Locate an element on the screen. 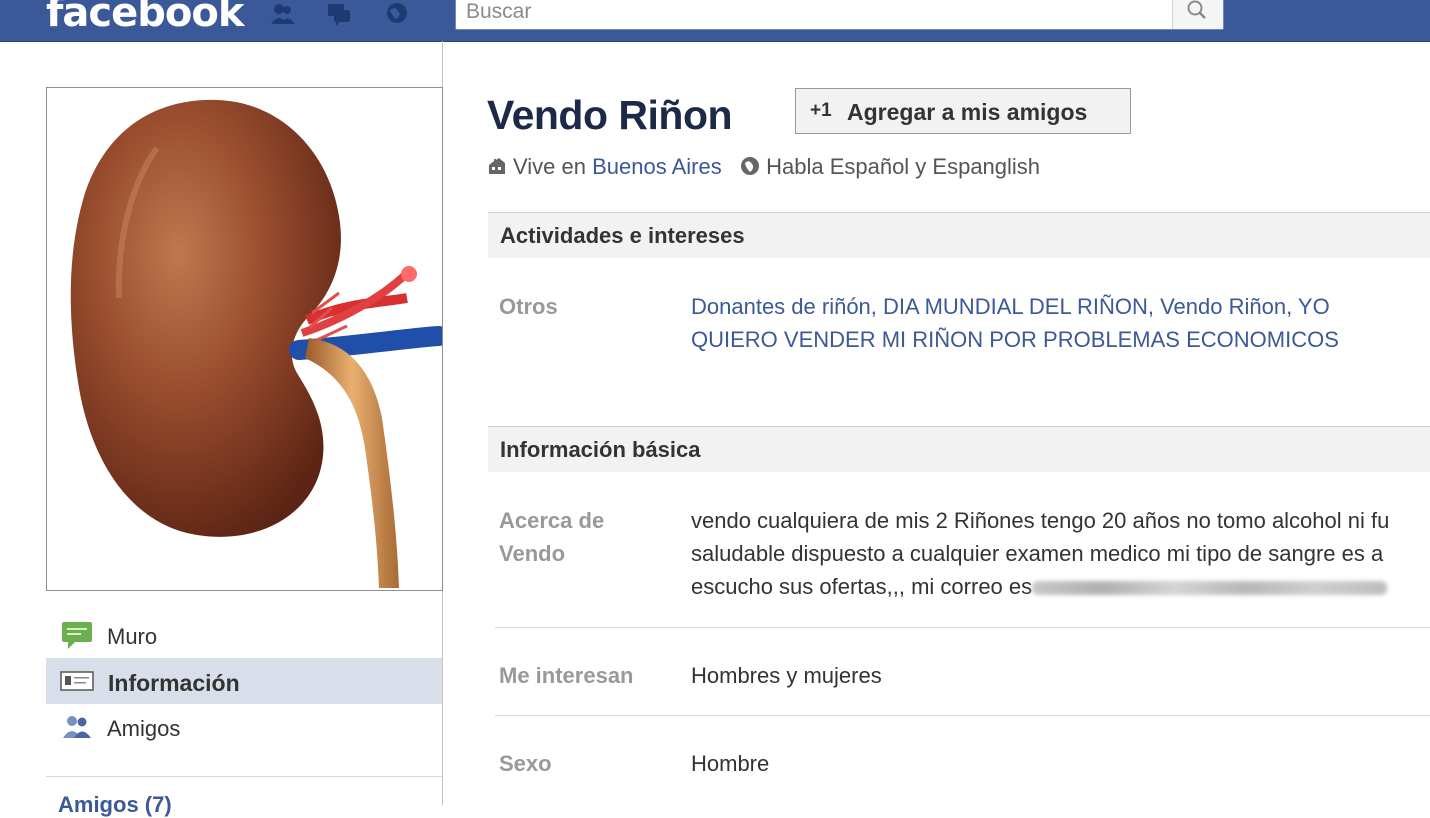 This screenshot has height=818, width=1430. nav-item-wall: Muro is located at coordinates (244, 635).